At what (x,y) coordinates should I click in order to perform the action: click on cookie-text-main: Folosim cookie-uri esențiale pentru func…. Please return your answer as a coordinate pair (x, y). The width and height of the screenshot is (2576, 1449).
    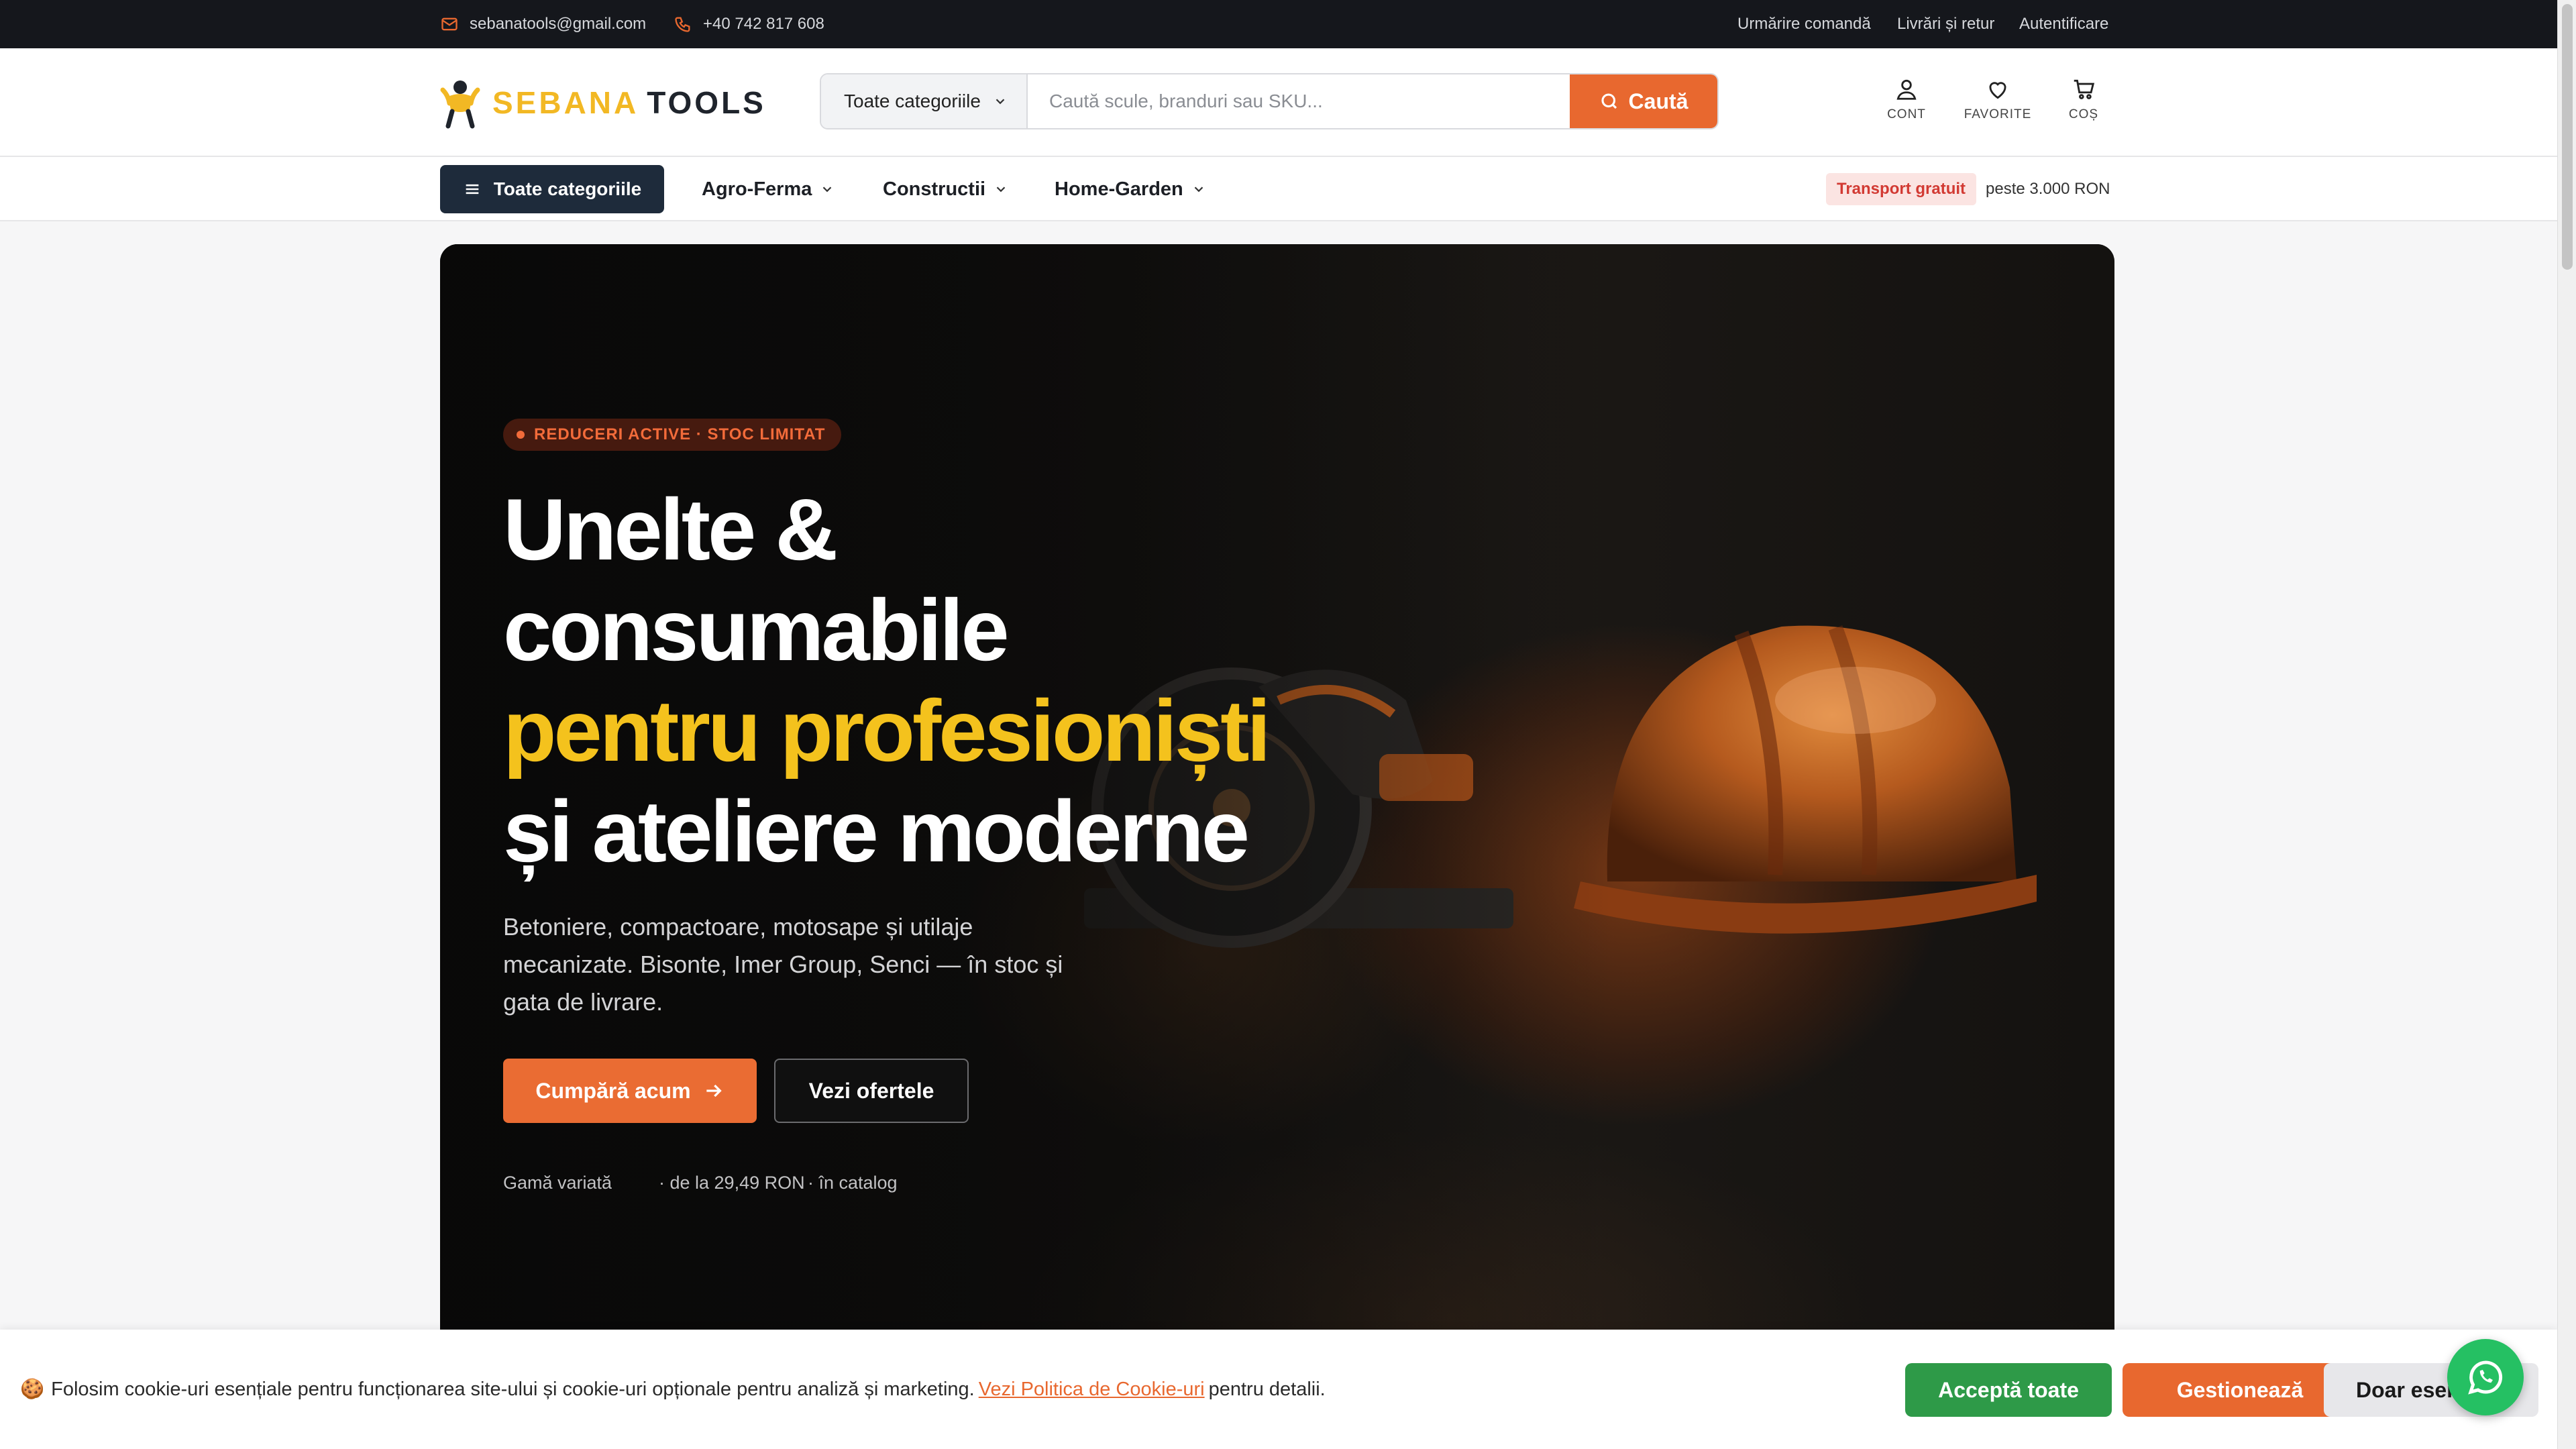
    Looking at the image, I should click on (513, 1389).